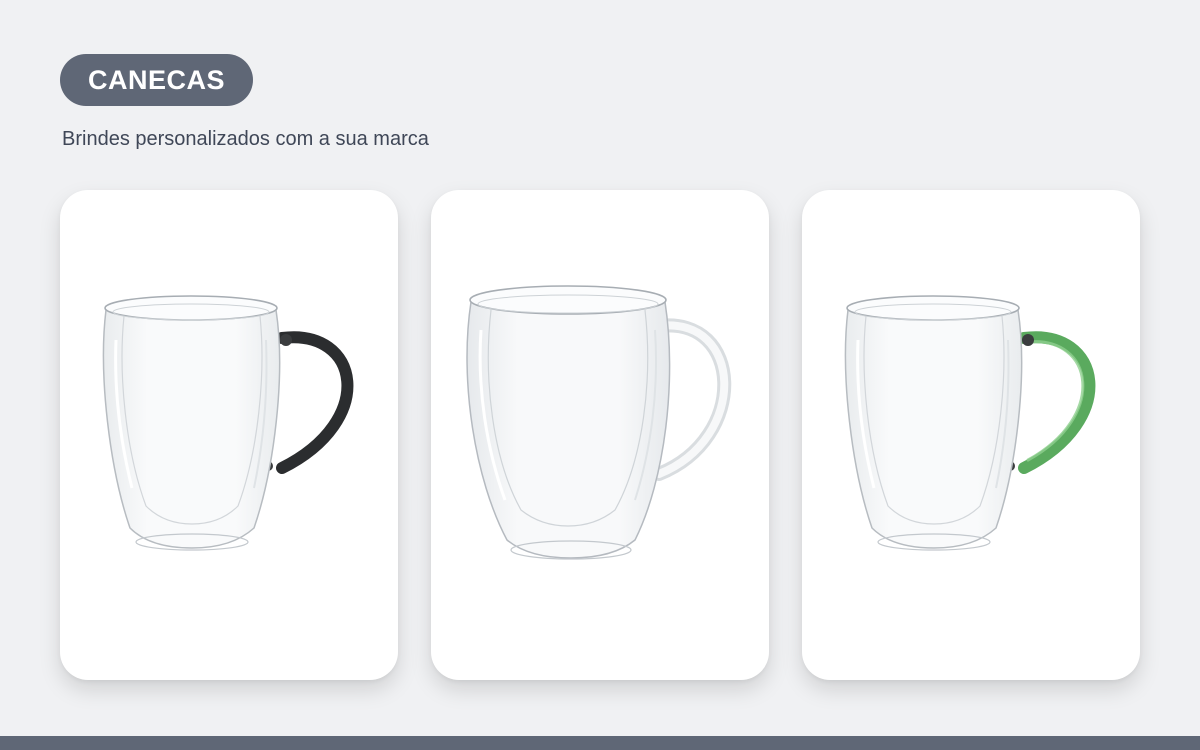 This screenshot has width=1200, height=750. What do you see at coordinates (245, 139) in the screenshot?
I see `page-subtitle: Brindes personalizados com a sua marca` at bounding box center [245, 139].